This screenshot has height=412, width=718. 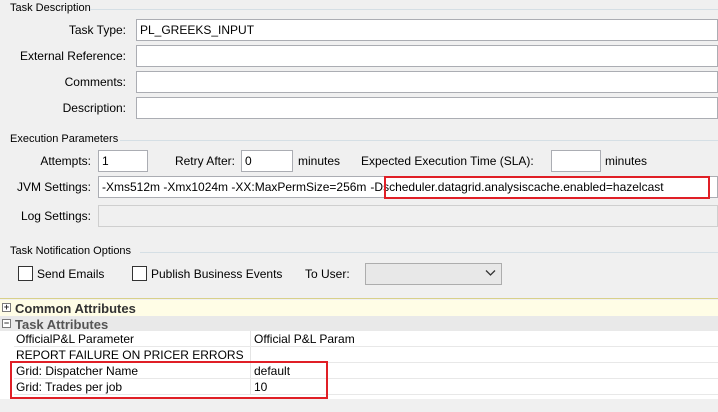 What do you see at coordinates (55, 216) in the screenshot?
I see `log-settings-label: Log Settings:` at bounding box center [55, 216].